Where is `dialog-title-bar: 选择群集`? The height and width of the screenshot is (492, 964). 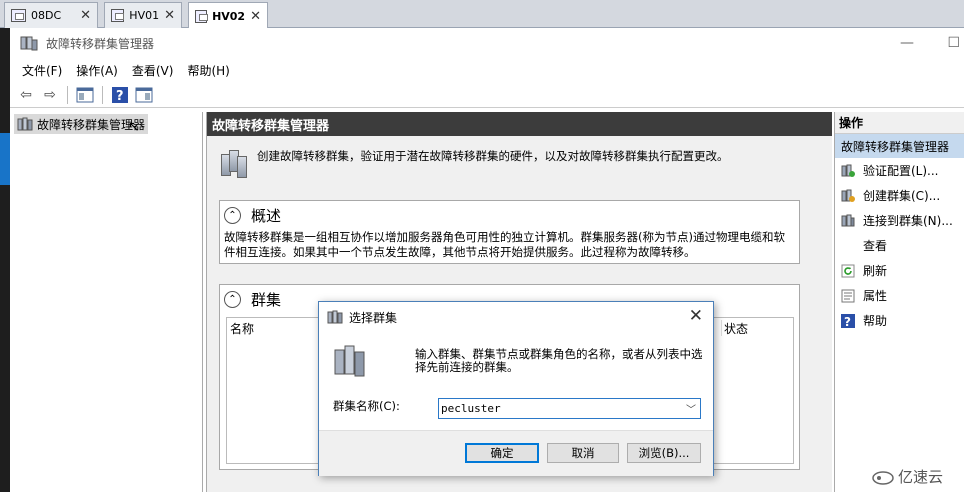 dialog-title-bar: 选择群集 is located at coordinates (516, 317).